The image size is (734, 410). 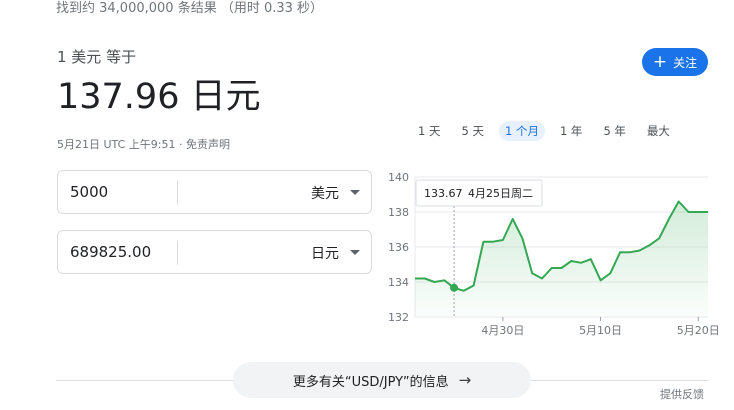 I want to click on to-currency-select: 日元, so click(x=325, y=253).